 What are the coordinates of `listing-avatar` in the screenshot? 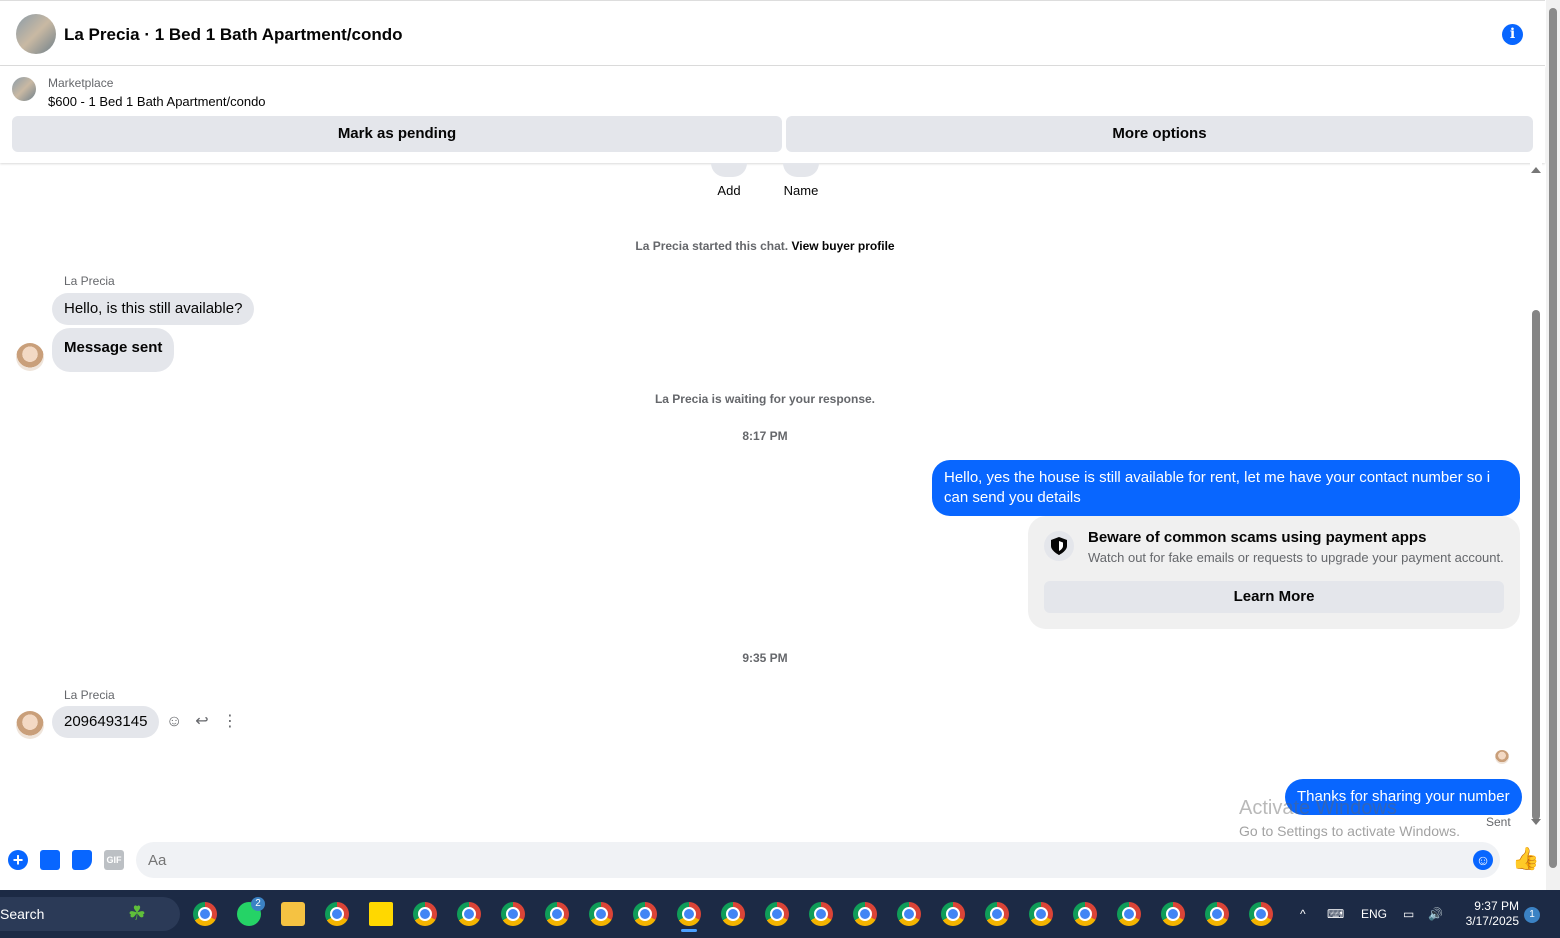 It's located at (36, 34).